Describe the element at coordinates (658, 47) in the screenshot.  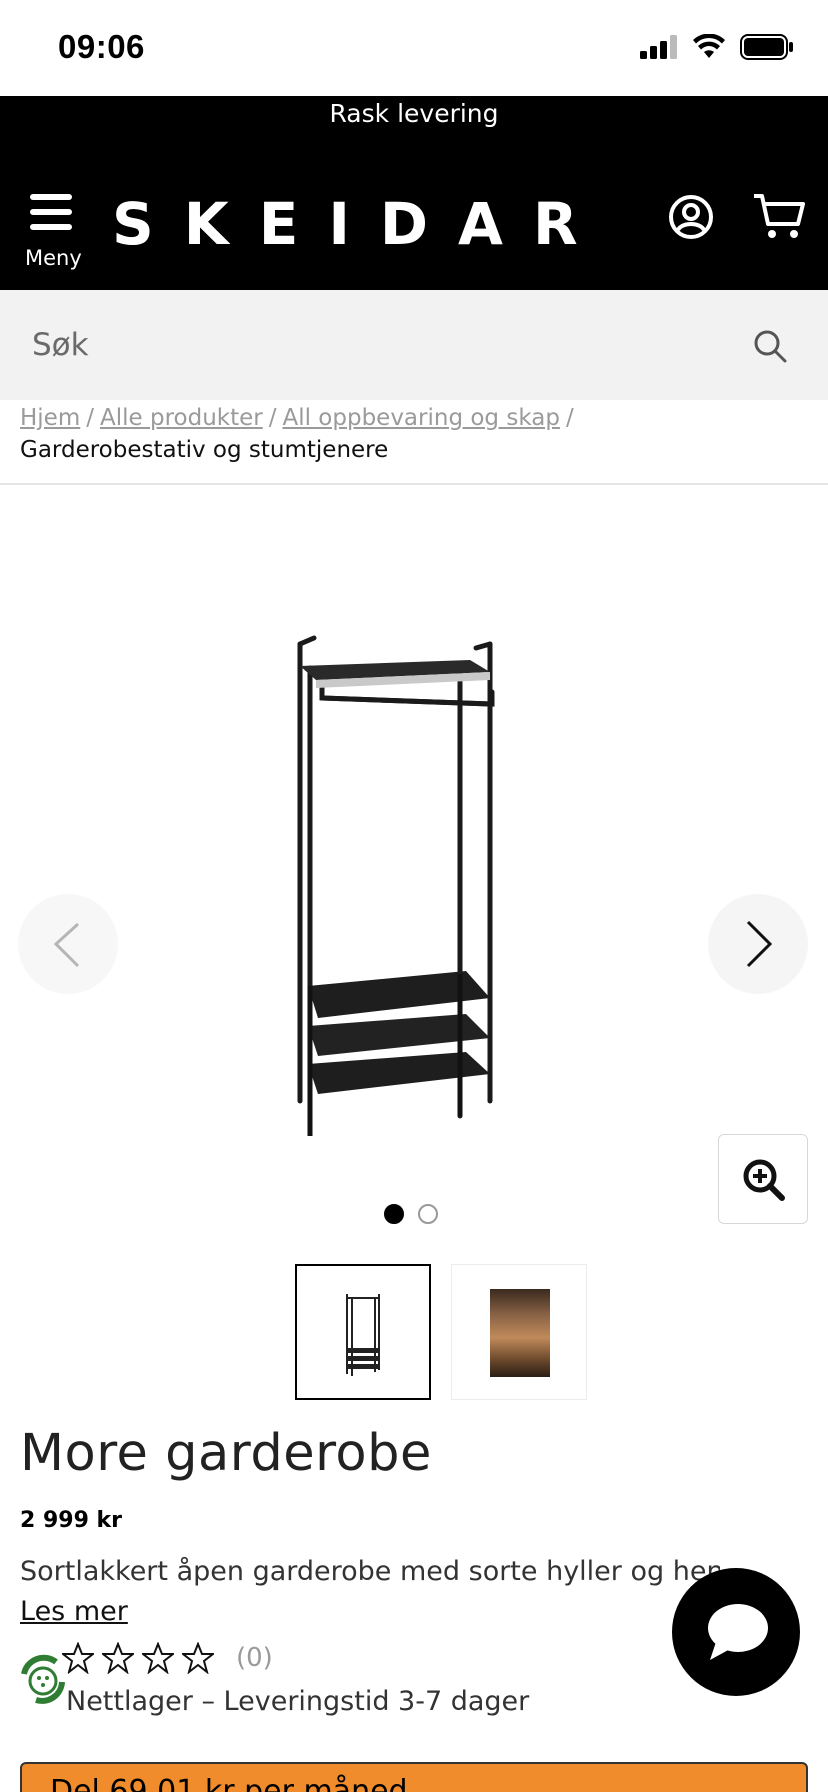
I see `signal-icon` at that location.